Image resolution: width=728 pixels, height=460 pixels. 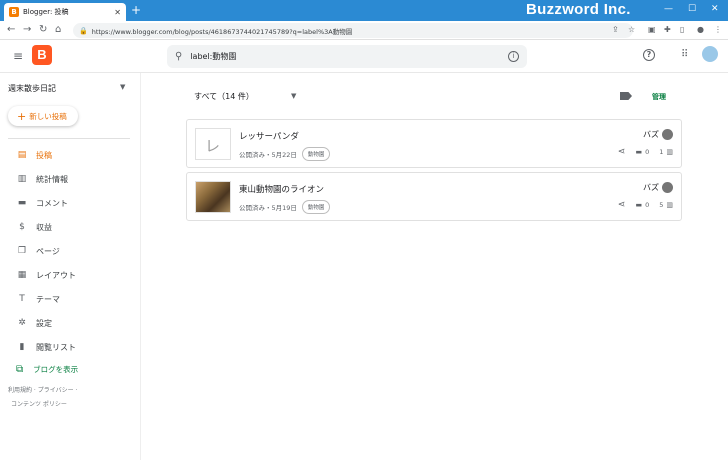 What do you see at coordinates (293, 96) in the screenshot?
I see `filter-chevron-down-icon: ▼` at bounding box center [293, 96].